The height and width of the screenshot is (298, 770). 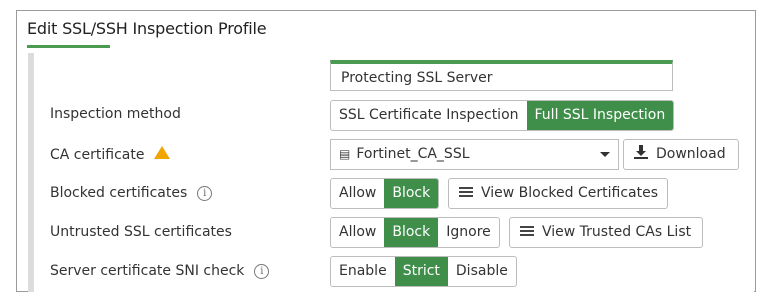 What do you see at coordinates (641, 152) in the screenshot?
I see `download-icon` at bounding box center [641, 152].